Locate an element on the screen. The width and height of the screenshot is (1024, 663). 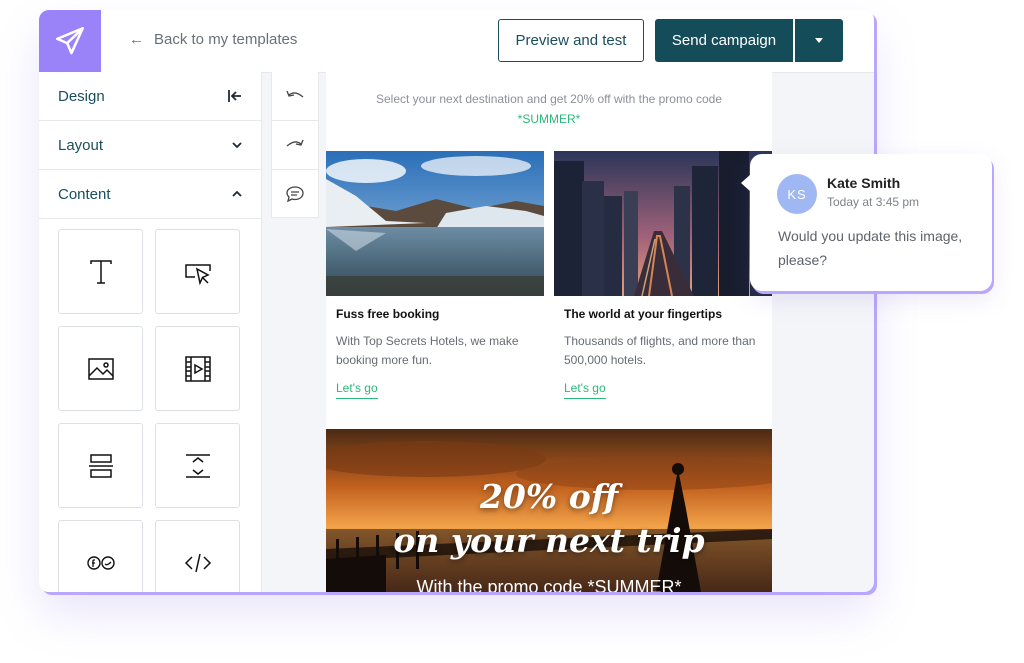
caret-down-icon is located at coordinates (819, 40).